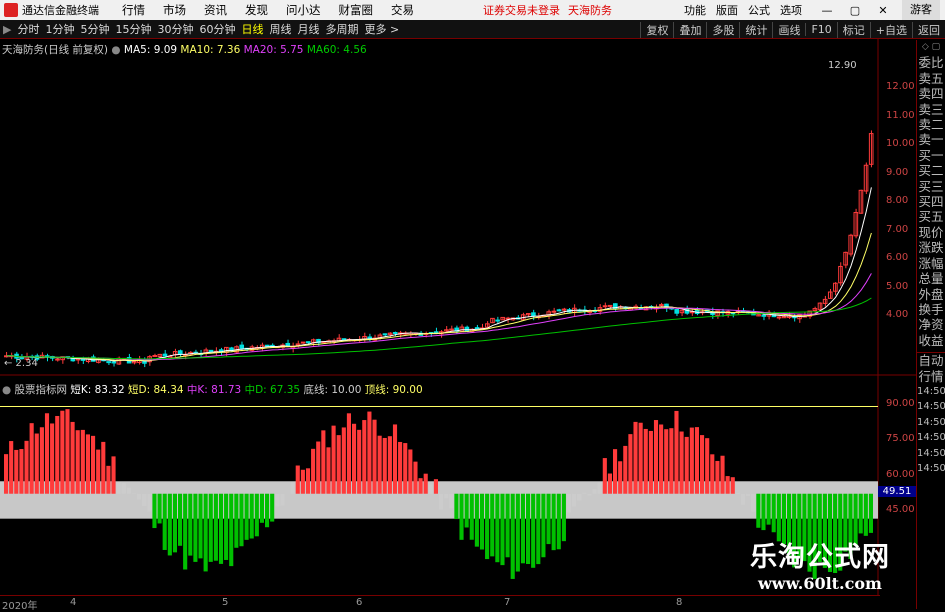 Image resolution: width=945 pixels, height=612 pixels. What do you see at coordinates (900, 143) in the screenshot?
I see `price-tick: 10.00` at bounding box center [900, 143].